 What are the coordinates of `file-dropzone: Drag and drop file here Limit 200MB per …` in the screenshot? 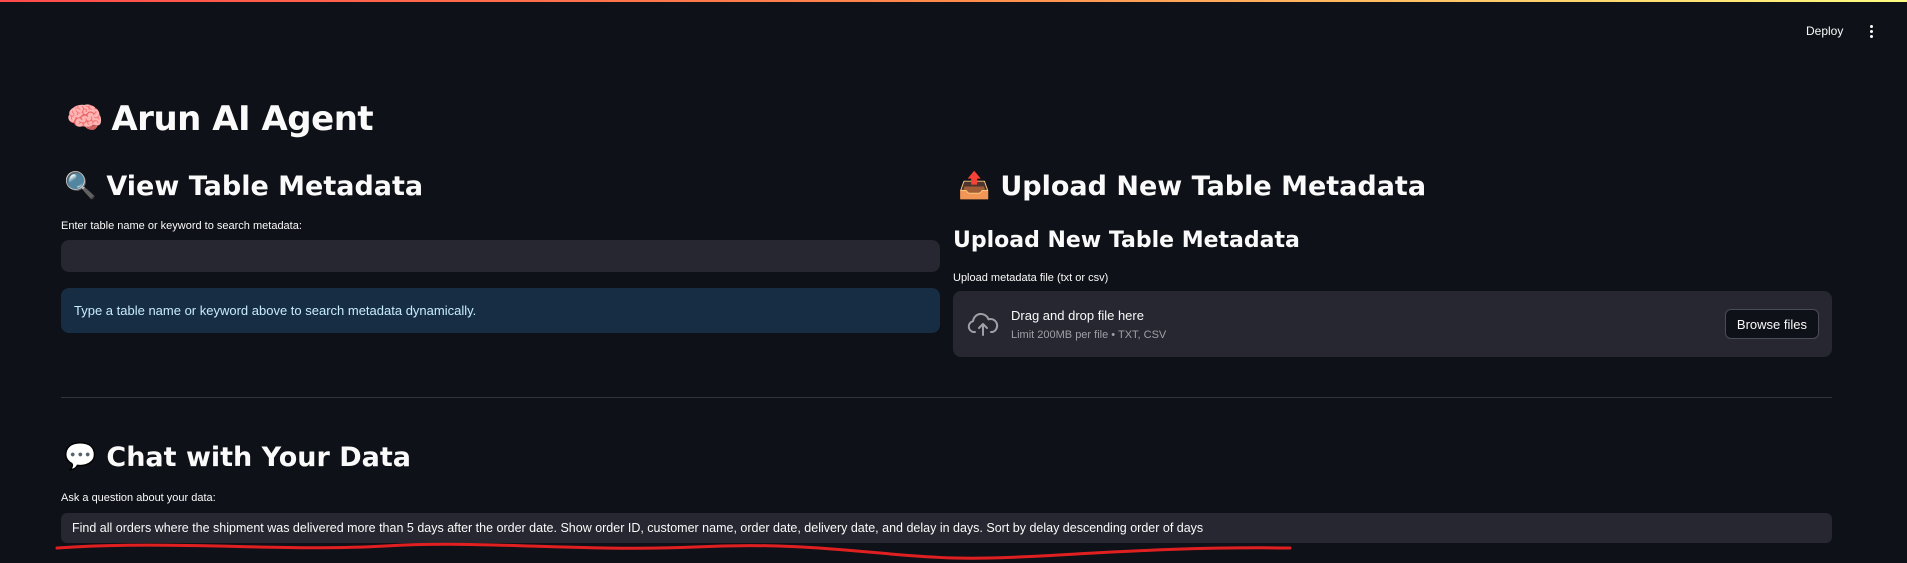 It's located at (1392, 324).